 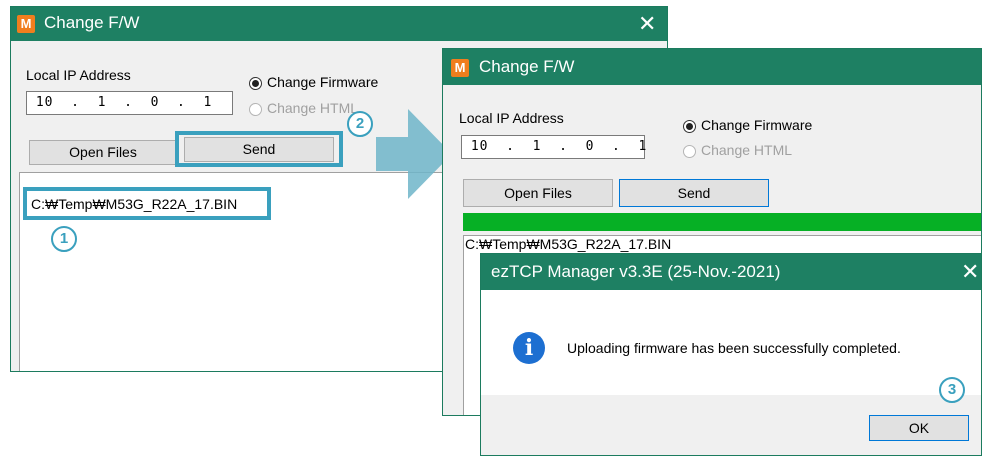 What do you see at coordinates (731, 416) in the screenshot?
I see `dialog-footer: 3 OK` at bounding box center [731, 416].